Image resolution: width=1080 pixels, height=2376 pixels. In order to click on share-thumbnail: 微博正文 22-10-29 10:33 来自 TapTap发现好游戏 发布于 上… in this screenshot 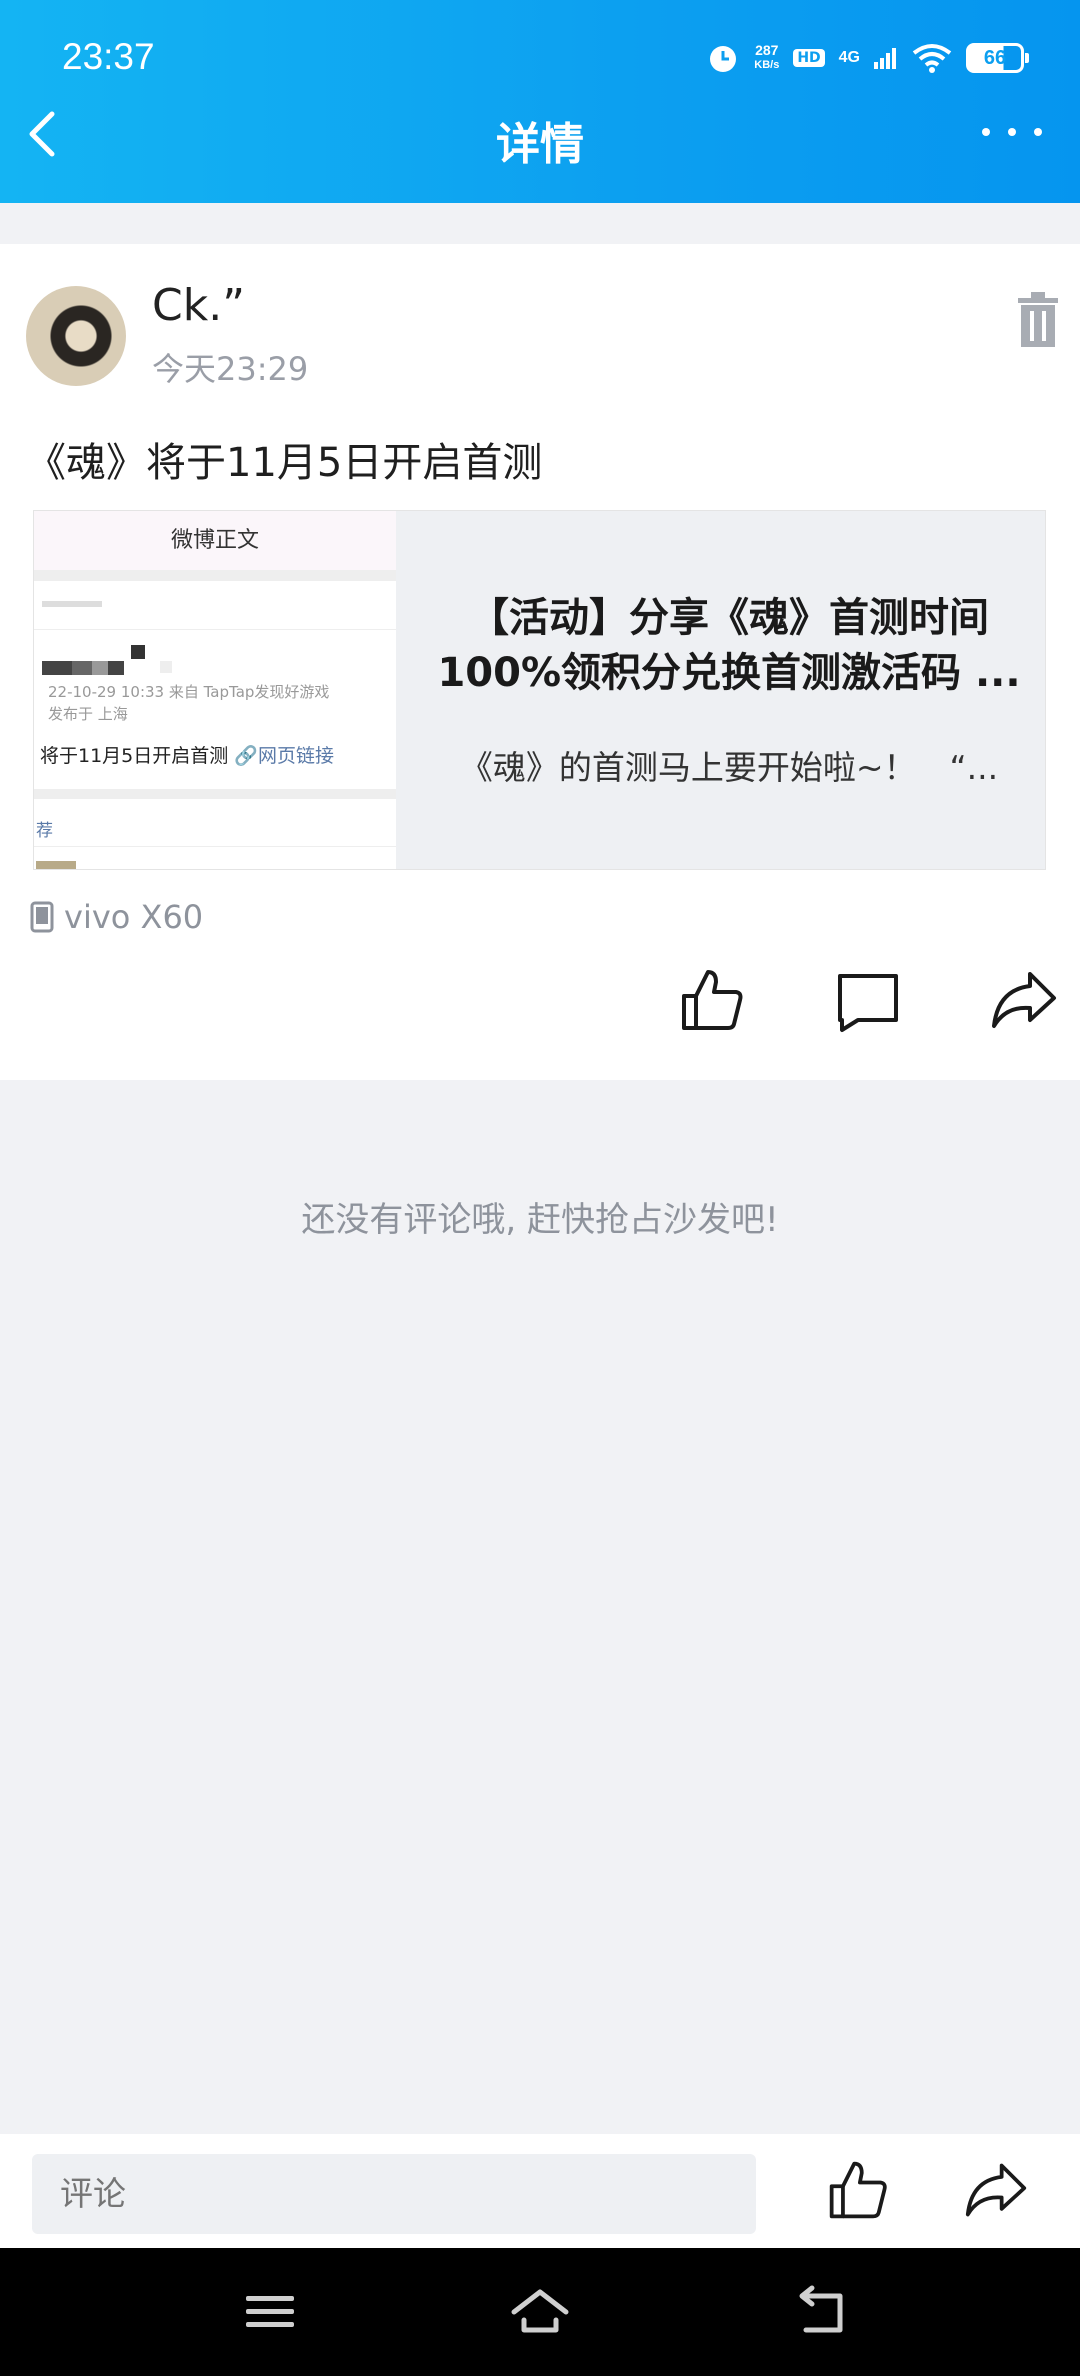, I will do `click(215, 690)`.